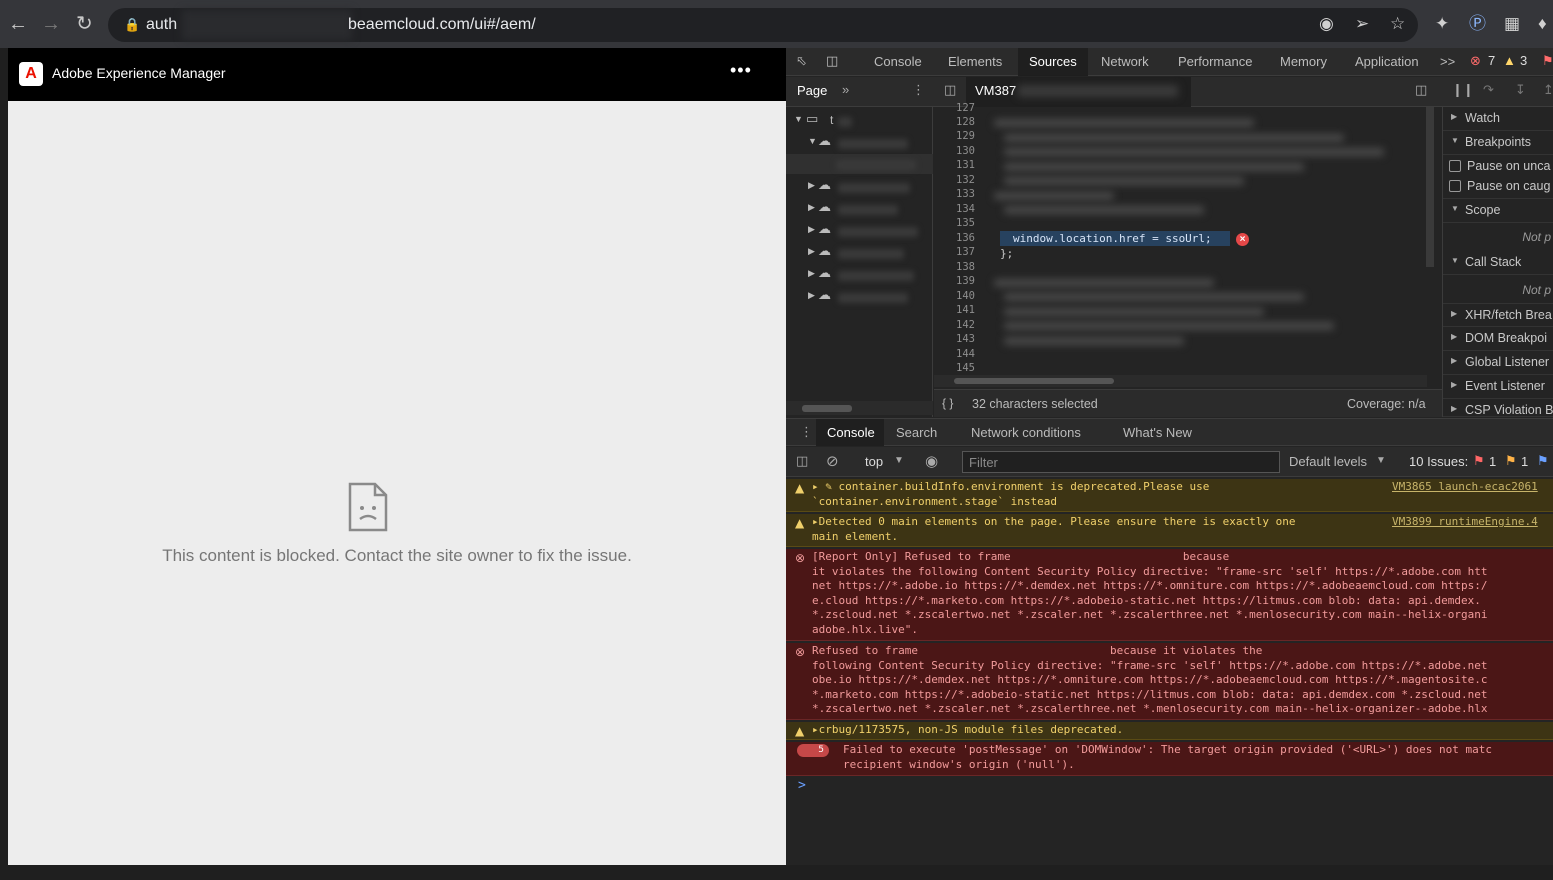  Describe the element at coordinates (965, 267) in the screenshot. I see `line-number: 138` at that location.